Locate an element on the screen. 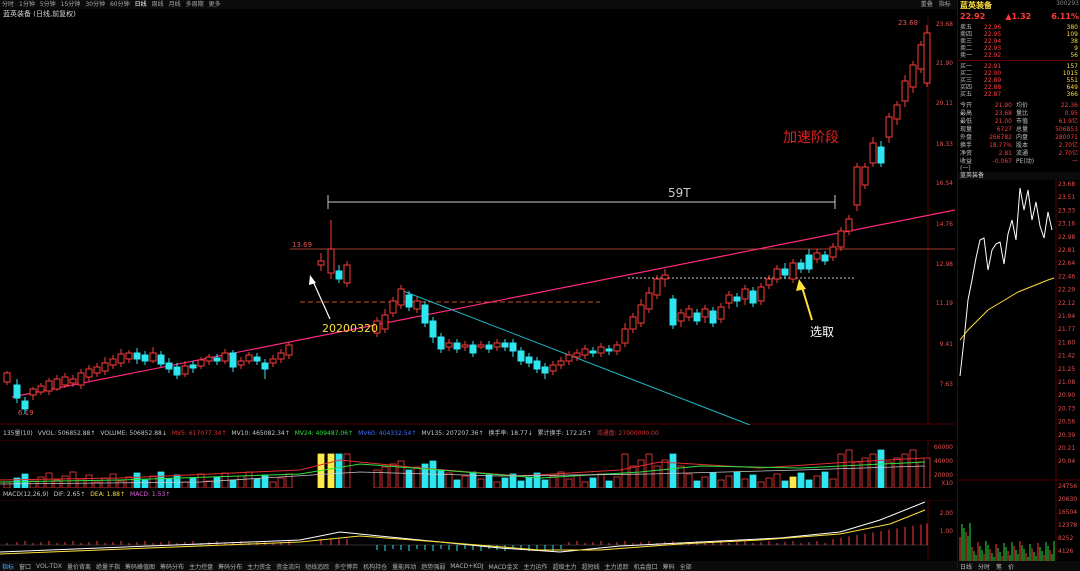 This screenshot has width=1080, height=571. intraday-tick-label: 22.81 is located at coordinates (1066, 250).